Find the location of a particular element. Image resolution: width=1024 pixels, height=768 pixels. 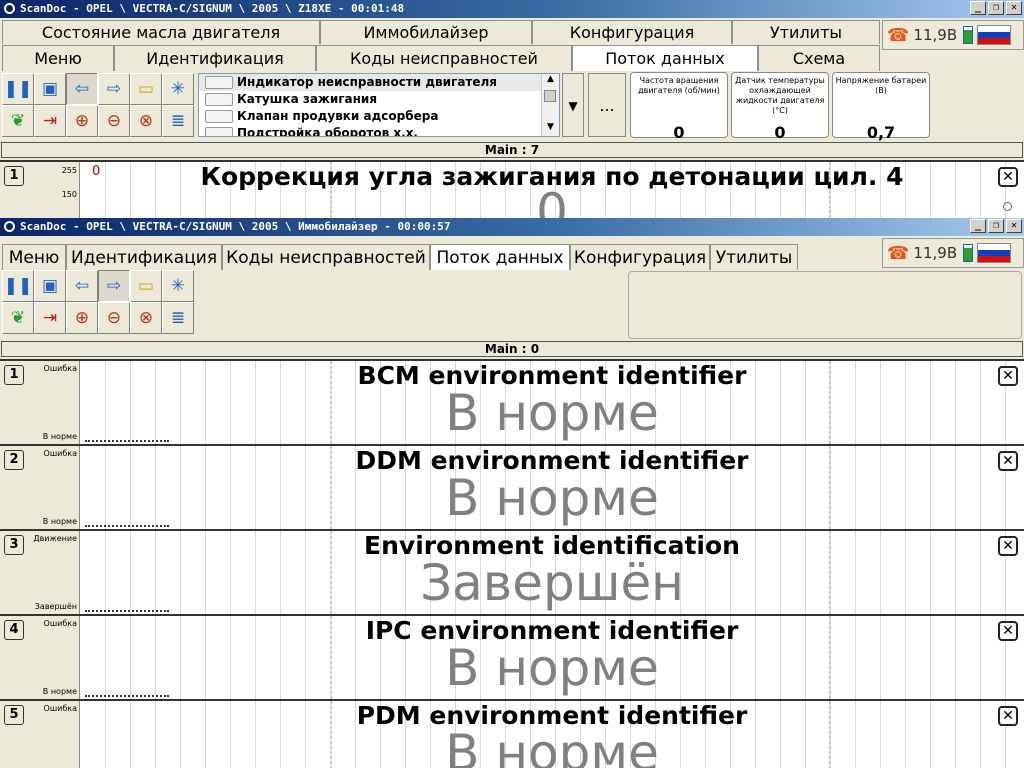

scroll-up-icon: ▲ is located at coordinates (550, 81).